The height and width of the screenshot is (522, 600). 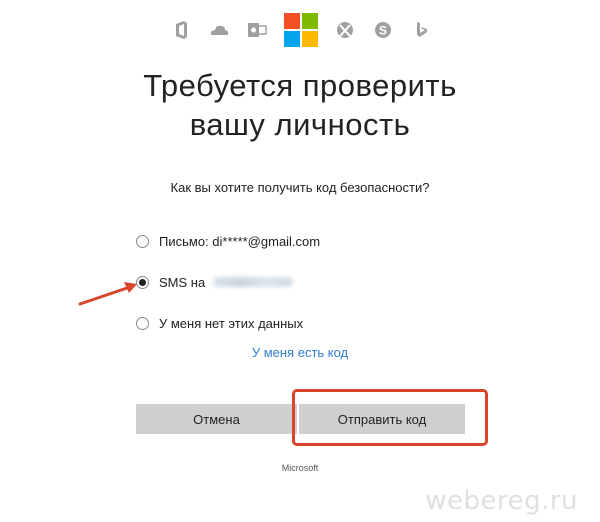 What do you see at coordinates (300, 352) in the screenshot?
I see `have-code-link: У меня есть код` at bounding box center [300, 352].